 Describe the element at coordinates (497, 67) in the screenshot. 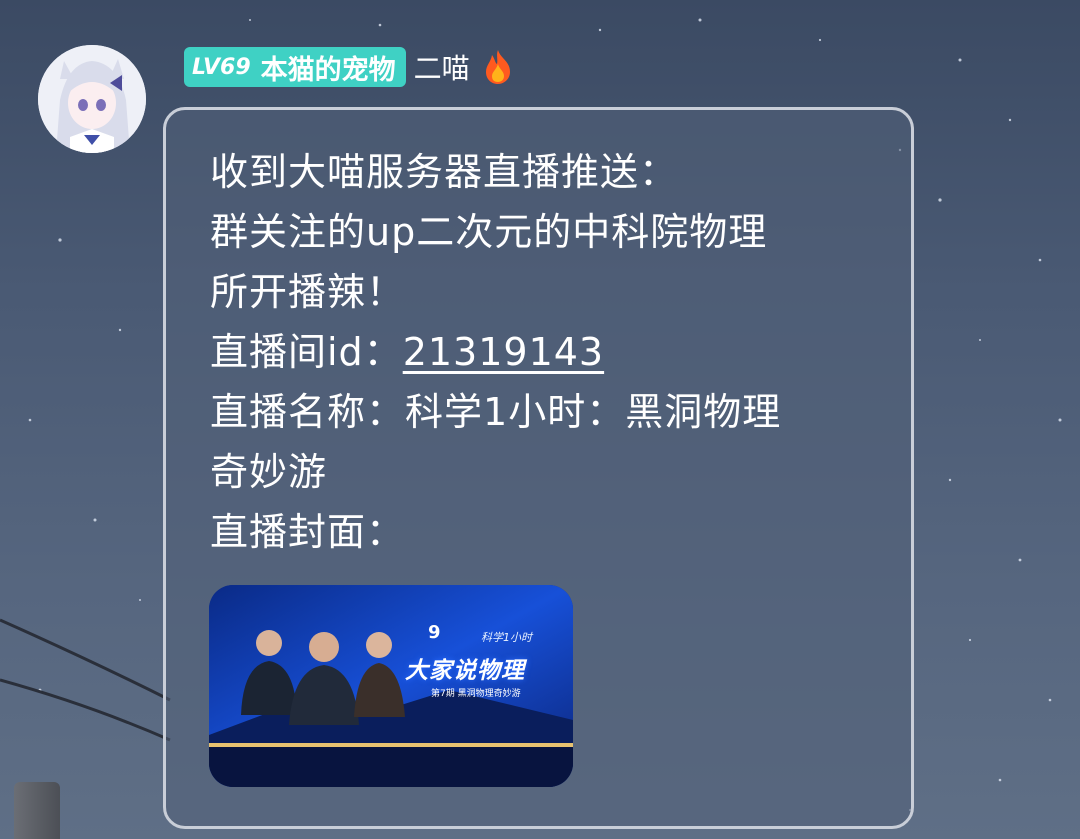

I see `fire-icon` at that location.